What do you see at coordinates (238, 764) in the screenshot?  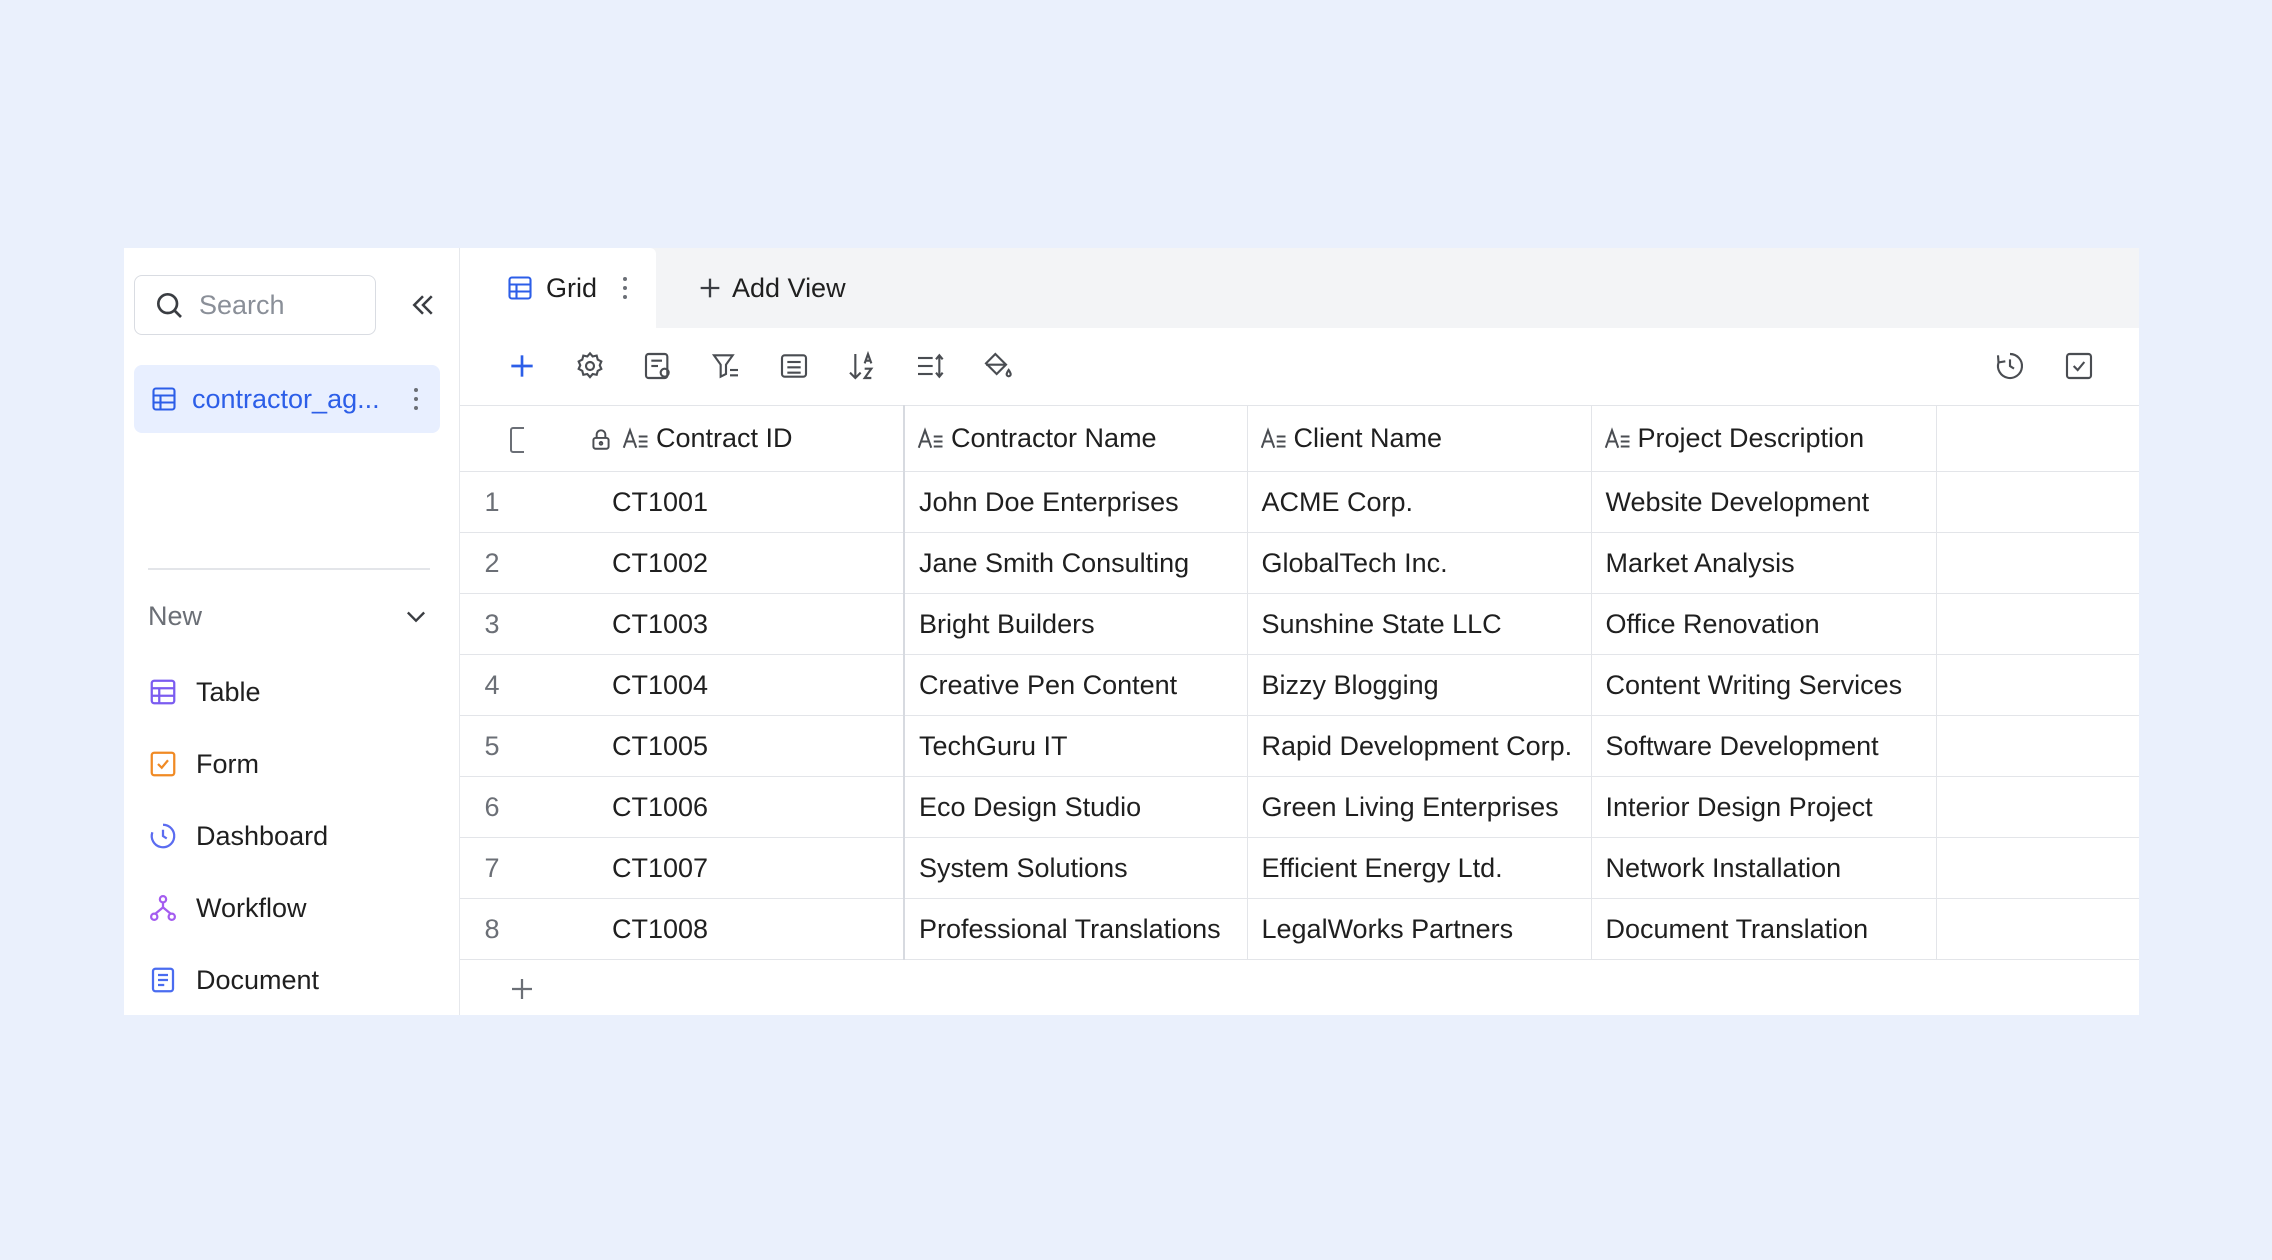 I see `create-form-item: Form` at bounding box center [238, 764].